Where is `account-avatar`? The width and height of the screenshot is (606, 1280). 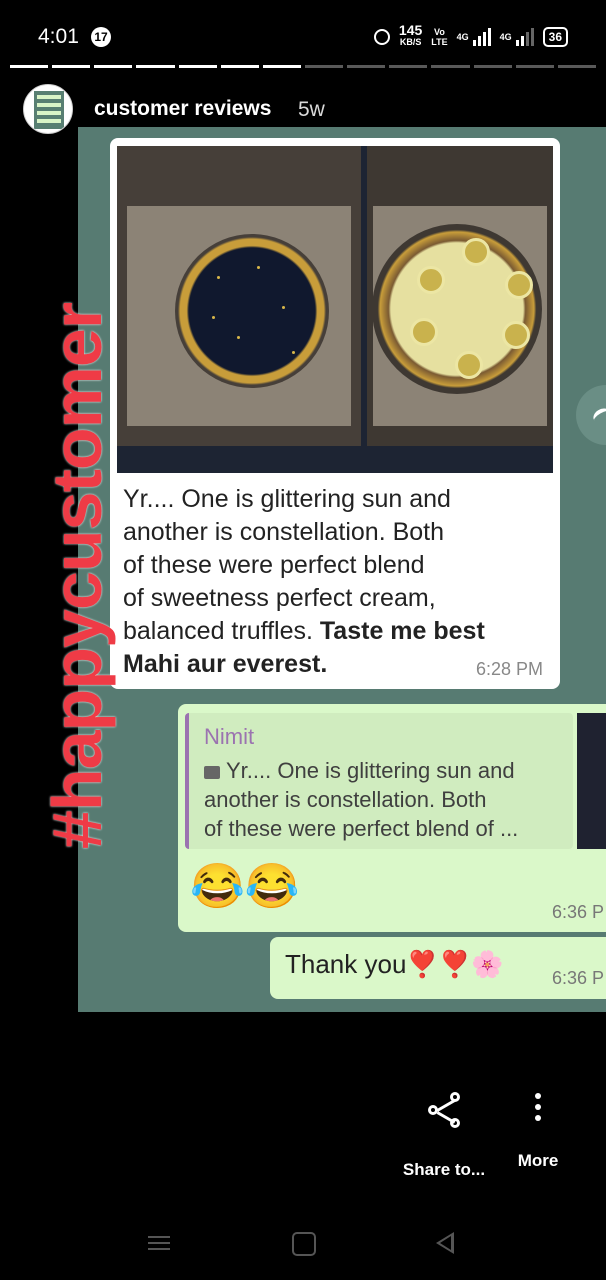
account-avatar is located at coordinates (48, 109).